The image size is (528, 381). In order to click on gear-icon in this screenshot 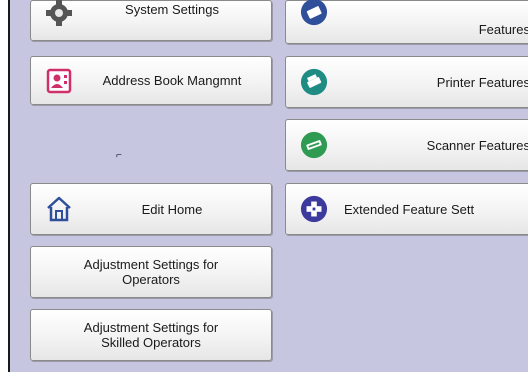, I will do `click(59, 13)`.